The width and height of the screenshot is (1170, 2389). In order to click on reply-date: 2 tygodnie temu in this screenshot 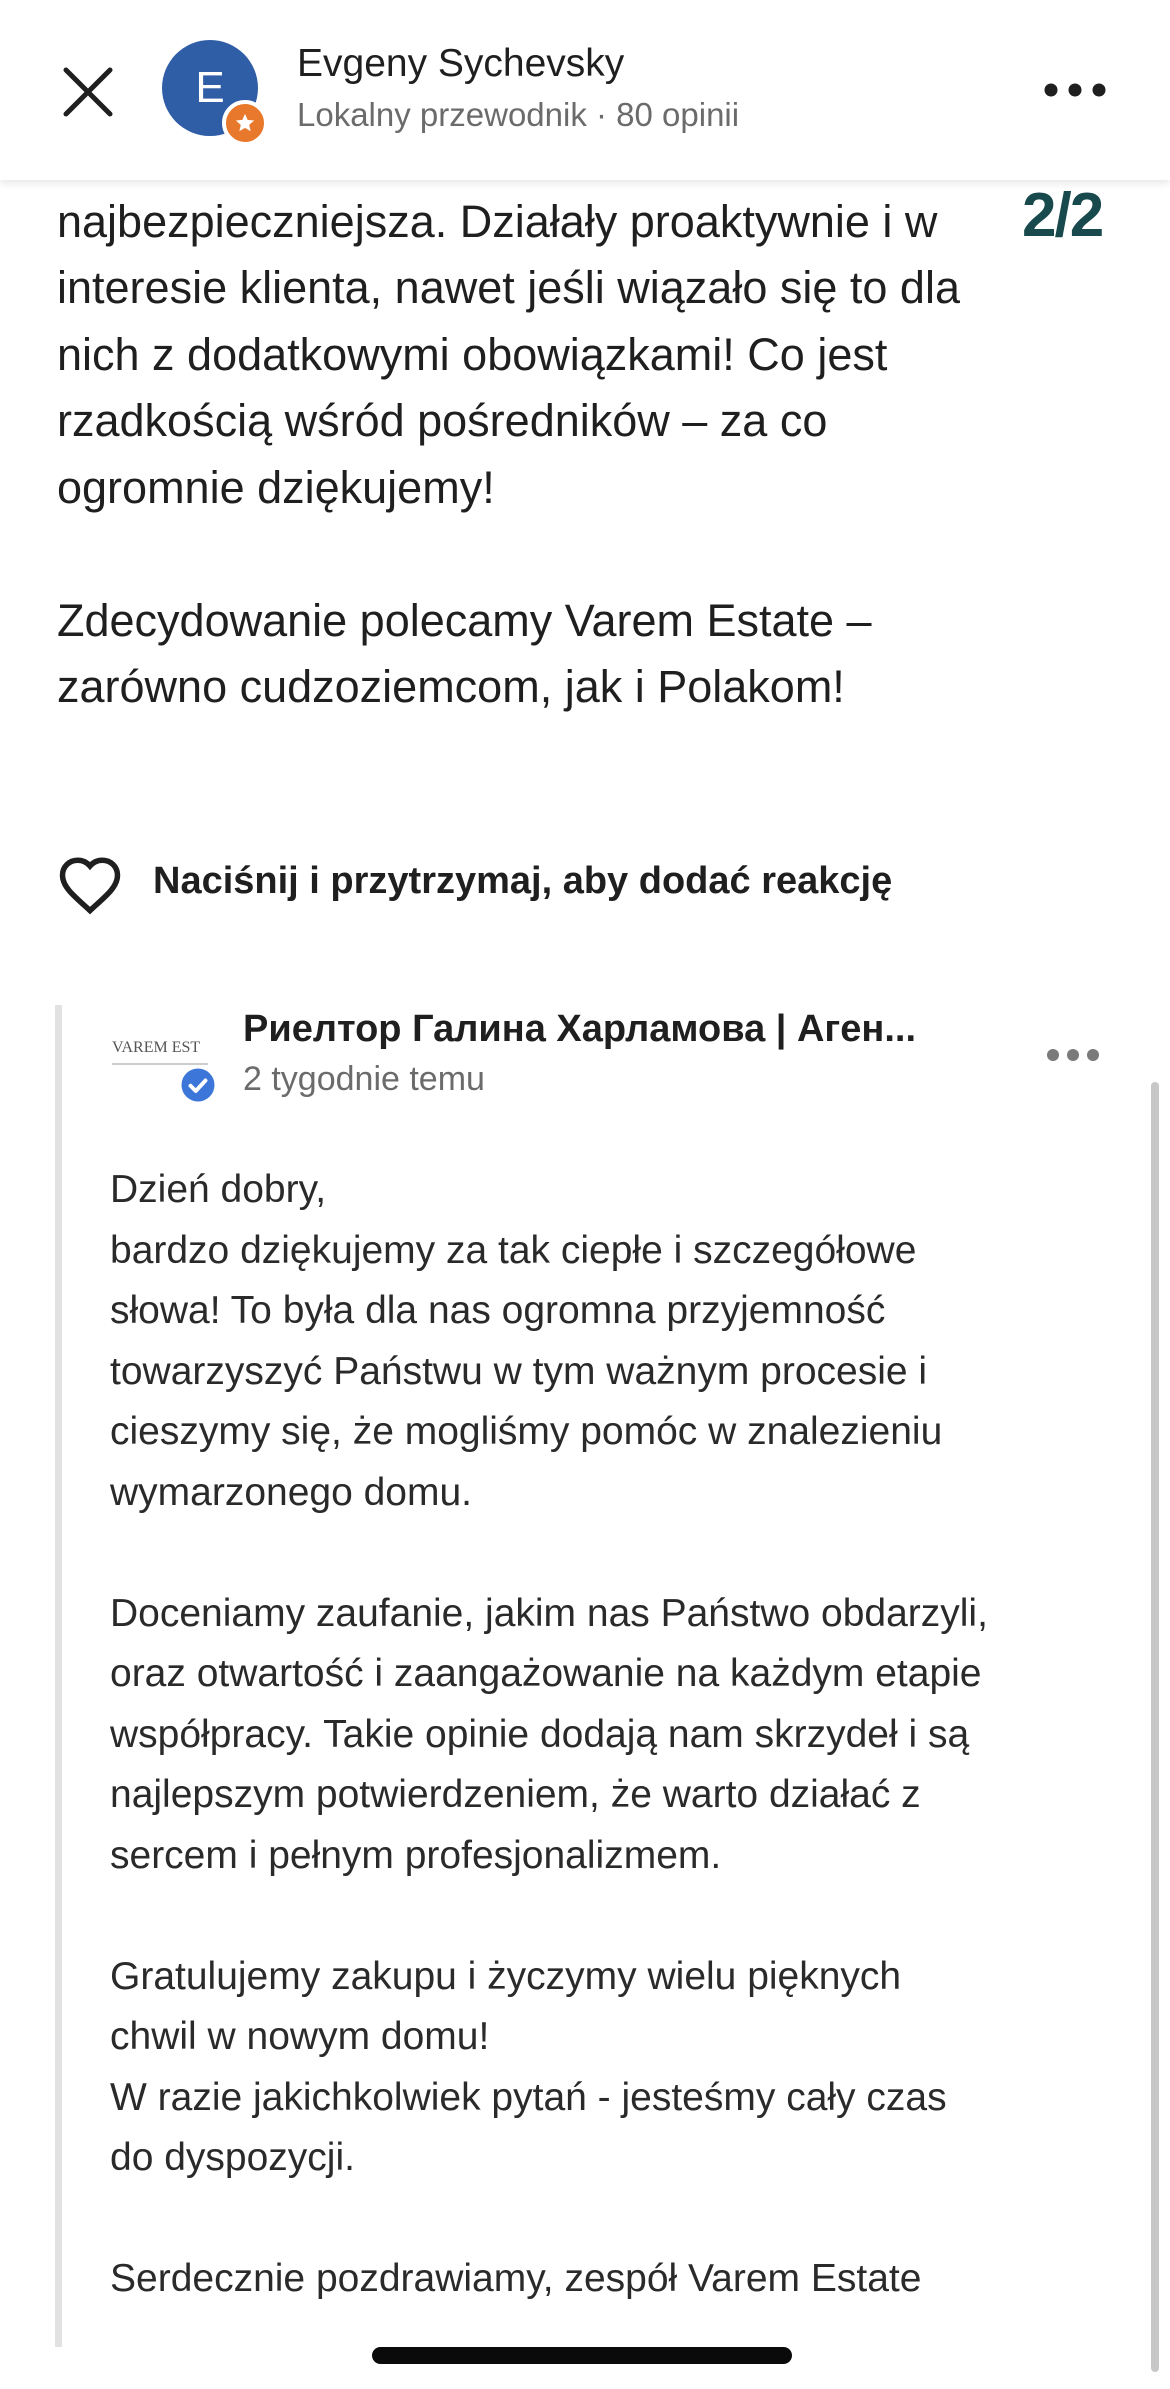, I will do `click(364, 1079)`.